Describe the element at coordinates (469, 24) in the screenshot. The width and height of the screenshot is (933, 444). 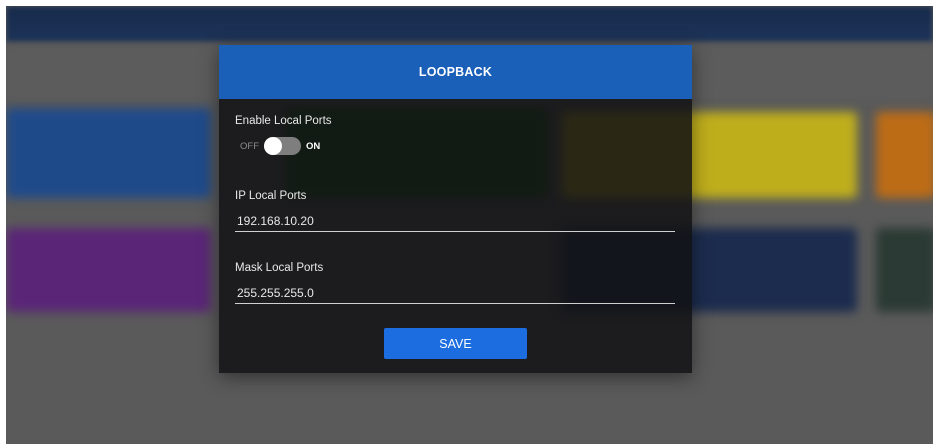
I see `background-topbar` at that location.